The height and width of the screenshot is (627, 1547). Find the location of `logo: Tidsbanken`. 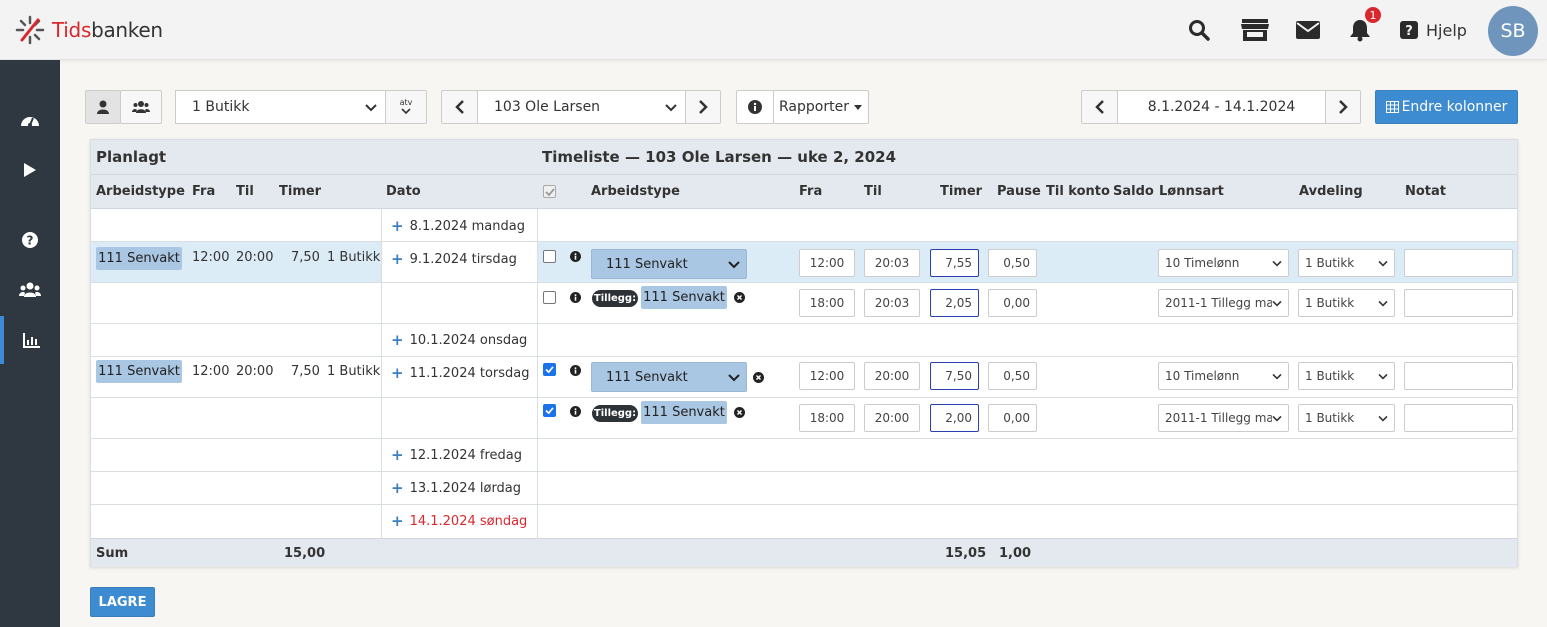

logo: Tidsbanken is located at coordinates (88, 30).